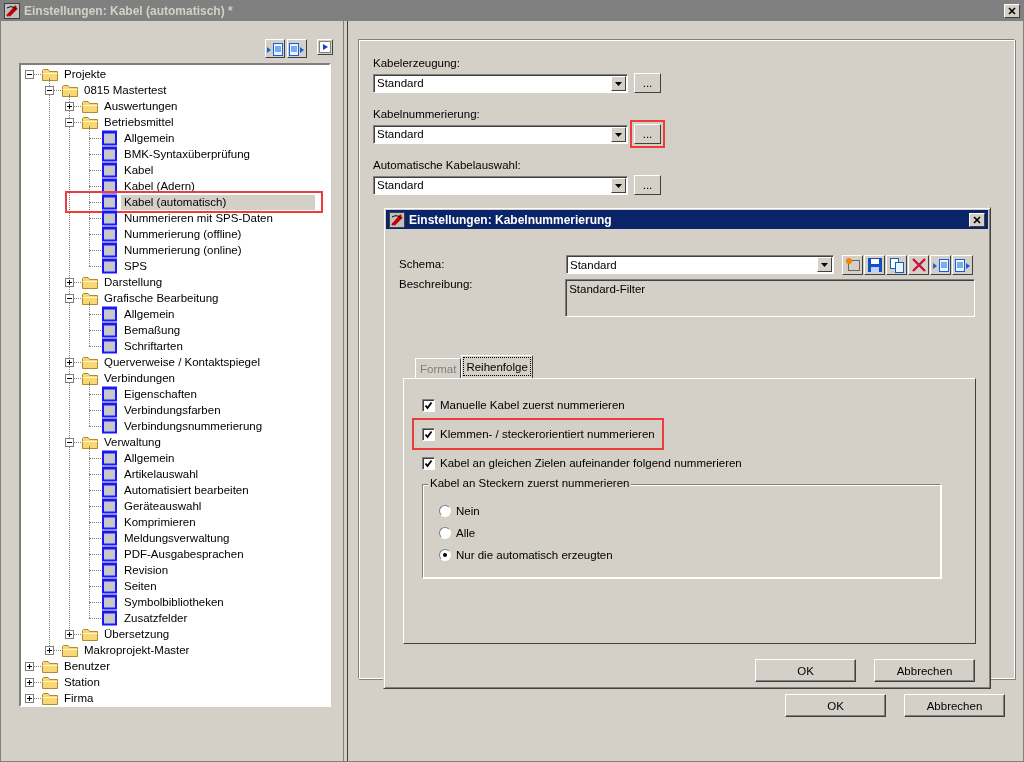 The width and height of the screenshot is (1024, 762). I want to click on floppy-icon, so click(874, 265).